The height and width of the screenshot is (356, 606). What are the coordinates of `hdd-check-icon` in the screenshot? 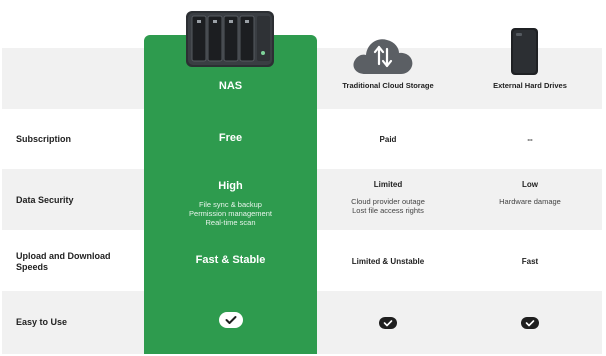 It's located at (530, 325).